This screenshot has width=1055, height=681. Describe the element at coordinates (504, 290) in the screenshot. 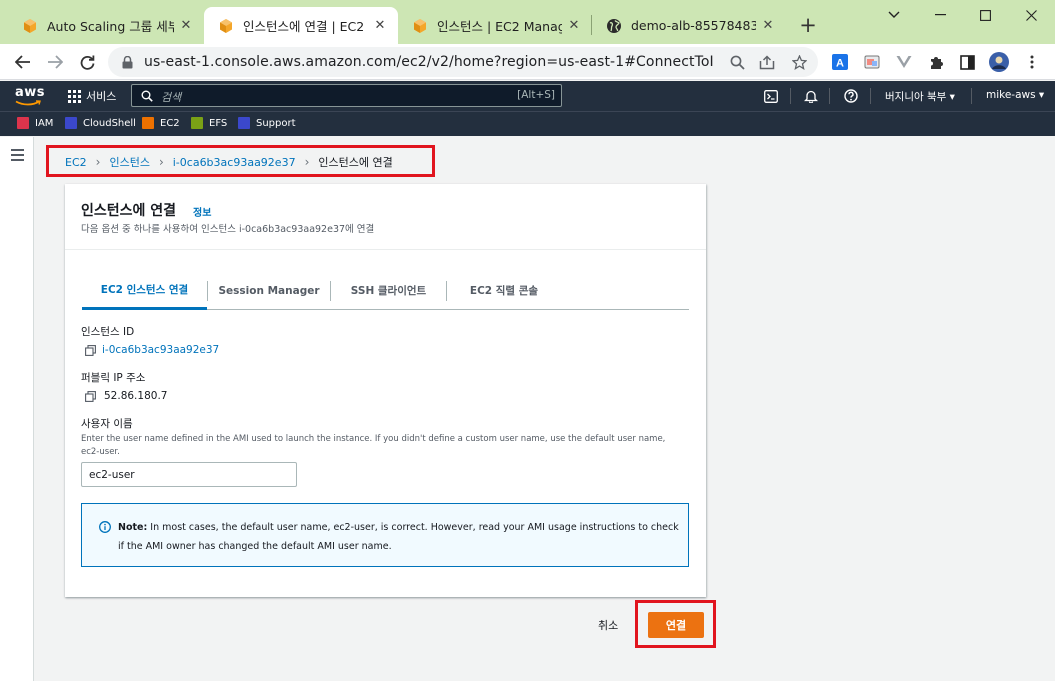

I see `tab-ec2-serial-console: EC2 직렬 콘솔` at that location.